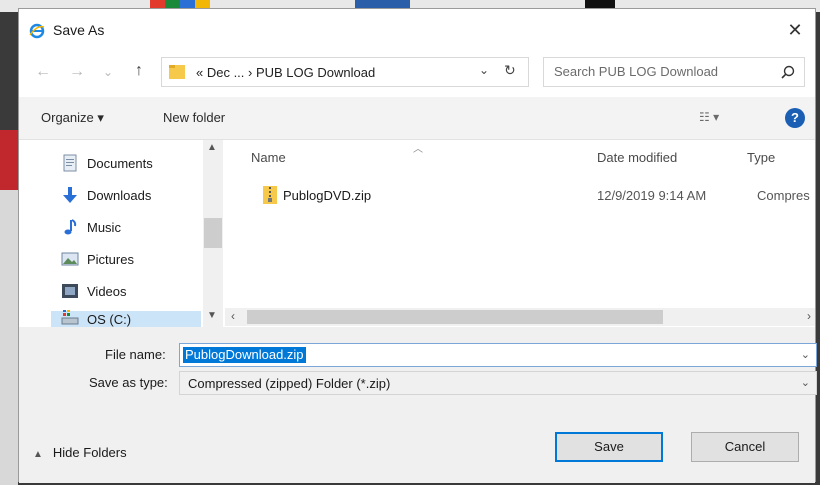  Describe the element at coordinates (108, 72) in the screenshot. I see `recent-locations-icon: ⌄` at that location.